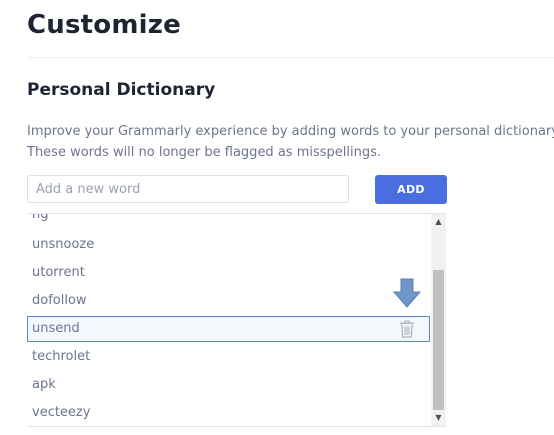  I want to click on word-label: apk, so click(44, 384).